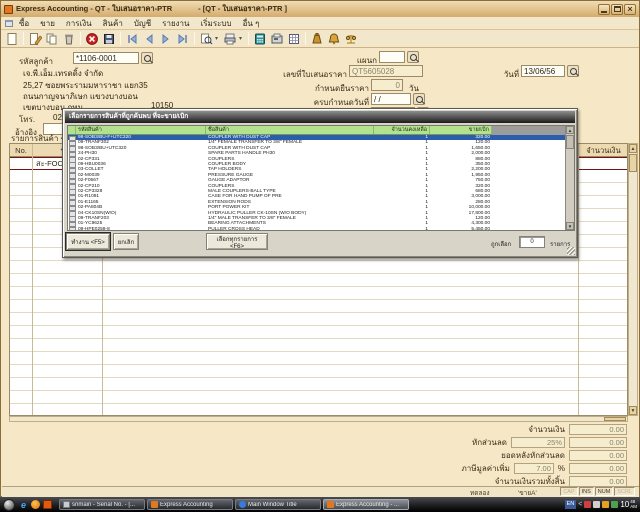 The height and width of the screenshot is (512, 640). I want to click on tray-app-3-icon, so click(606, 504).